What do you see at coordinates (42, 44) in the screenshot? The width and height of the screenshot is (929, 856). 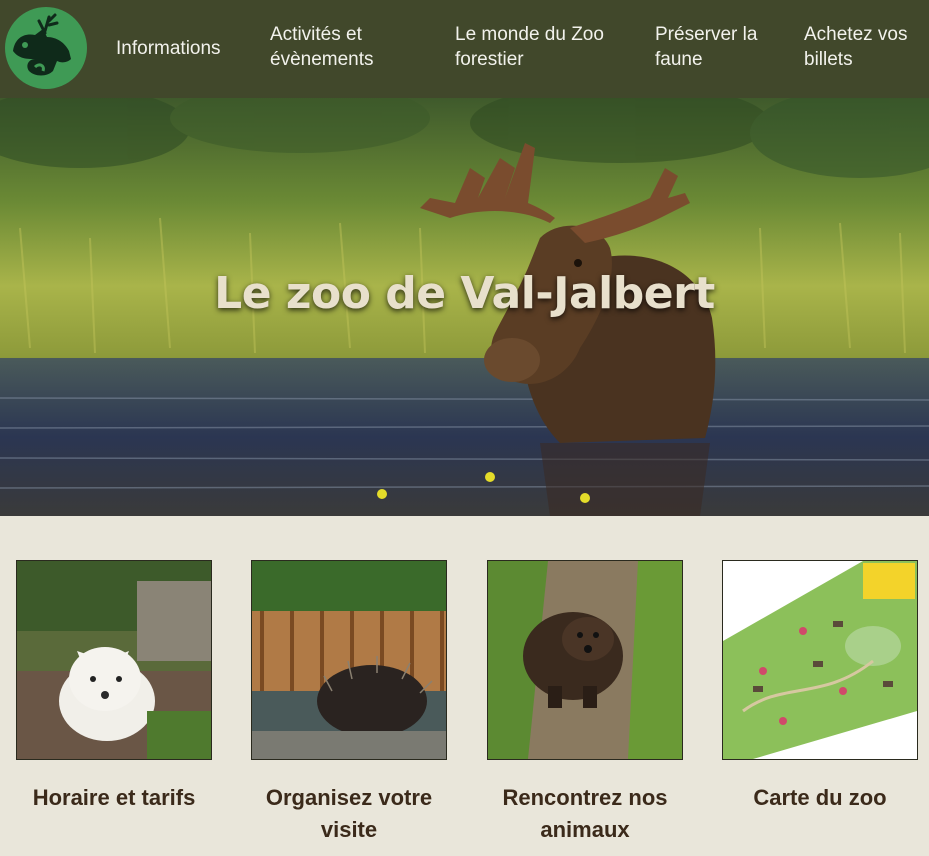 I see `moose-head-logo-icon` at bounding box center [42, 44].